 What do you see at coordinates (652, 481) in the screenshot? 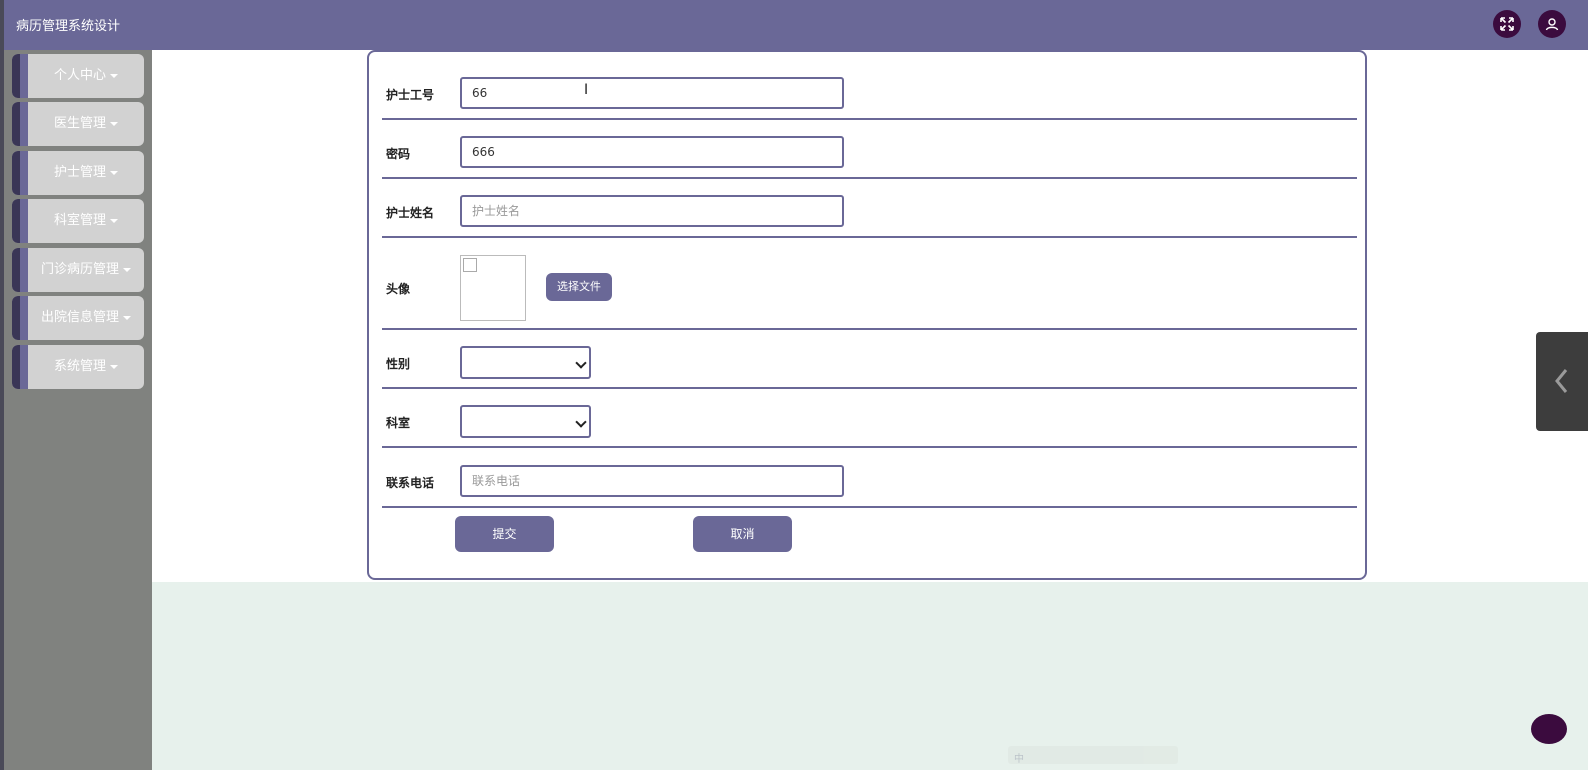
I see `phone-input` at bounding box center [652, 481].